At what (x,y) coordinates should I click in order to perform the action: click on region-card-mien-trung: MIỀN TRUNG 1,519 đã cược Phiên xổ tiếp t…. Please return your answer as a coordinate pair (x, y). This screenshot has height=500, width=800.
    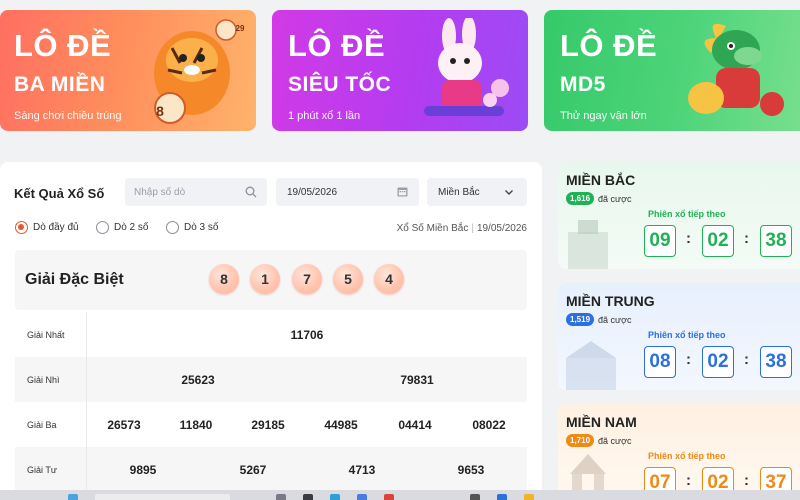
    Looking at the image, I should click on (679, 336).